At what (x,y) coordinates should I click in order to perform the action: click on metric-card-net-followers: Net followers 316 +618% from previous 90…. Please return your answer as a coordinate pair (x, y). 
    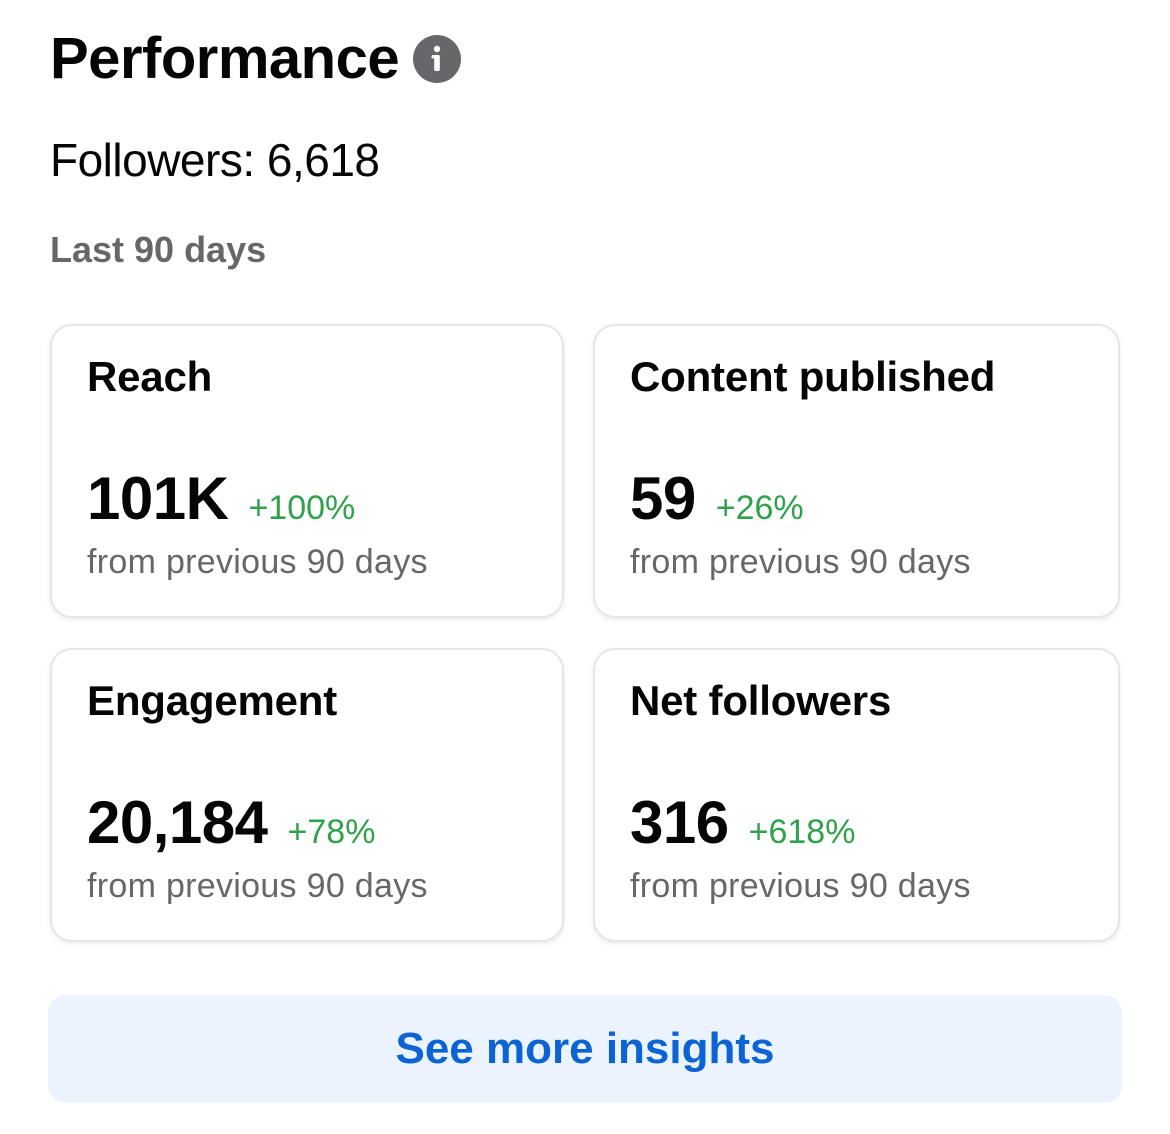
    Looking at the image, I should click on (856, 795).